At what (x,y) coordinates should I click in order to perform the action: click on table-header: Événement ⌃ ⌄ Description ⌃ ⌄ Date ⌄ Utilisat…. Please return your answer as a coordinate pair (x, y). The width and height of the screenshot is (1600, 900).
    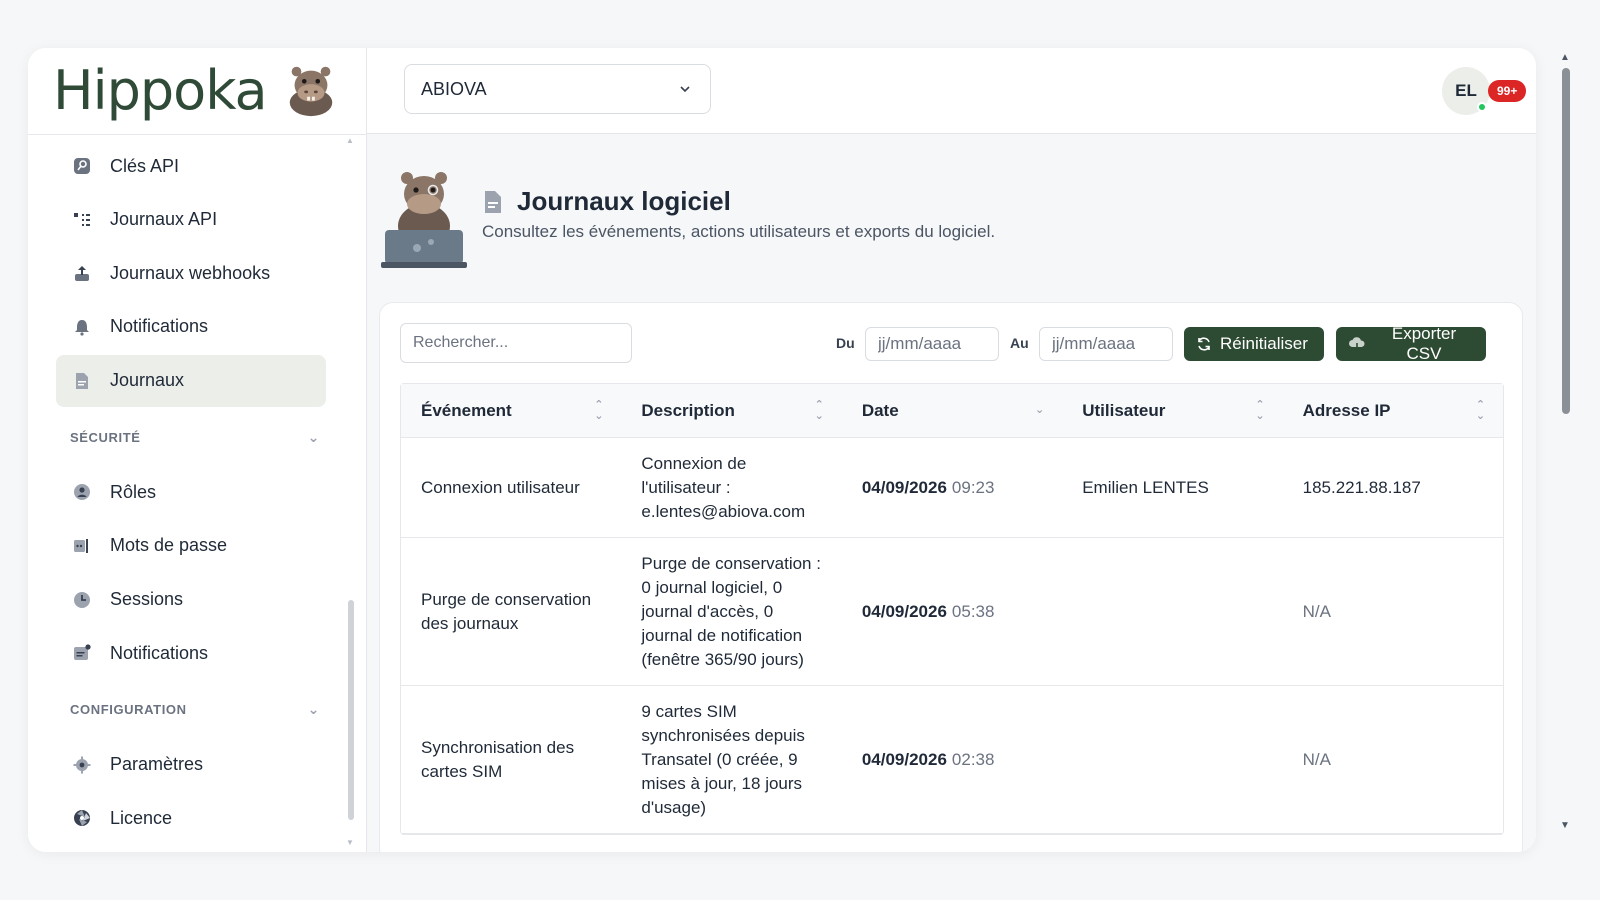
    Looking at the image, I should click on (952, 411).